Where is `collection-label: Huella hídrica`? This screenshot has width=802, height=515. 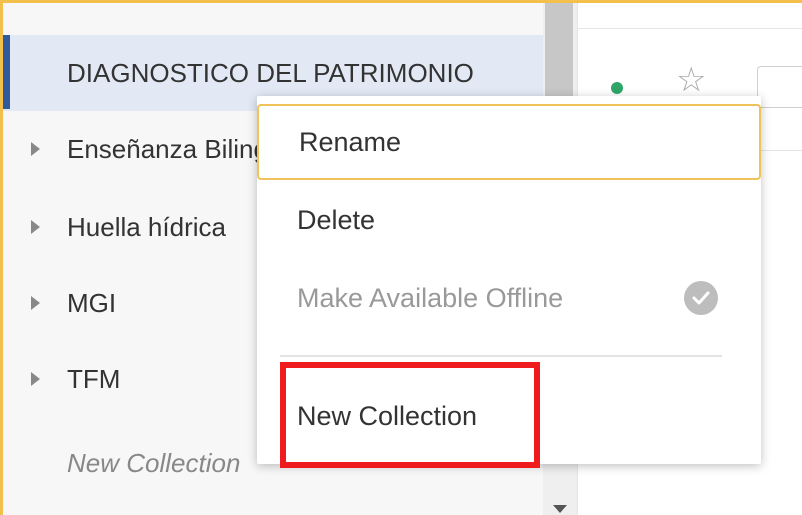 collection-label: Huella hídrica is located at coordinates (146, 226).